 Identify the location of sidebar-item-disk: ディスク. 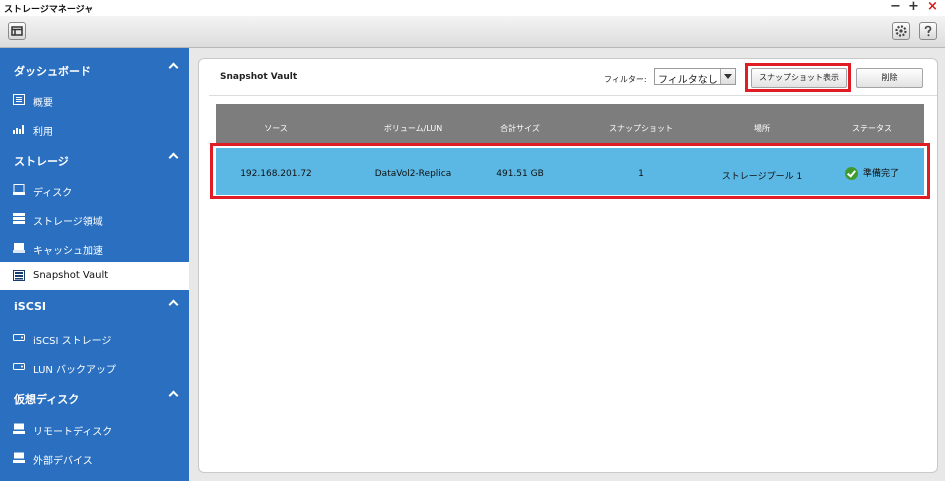
(94, 190).